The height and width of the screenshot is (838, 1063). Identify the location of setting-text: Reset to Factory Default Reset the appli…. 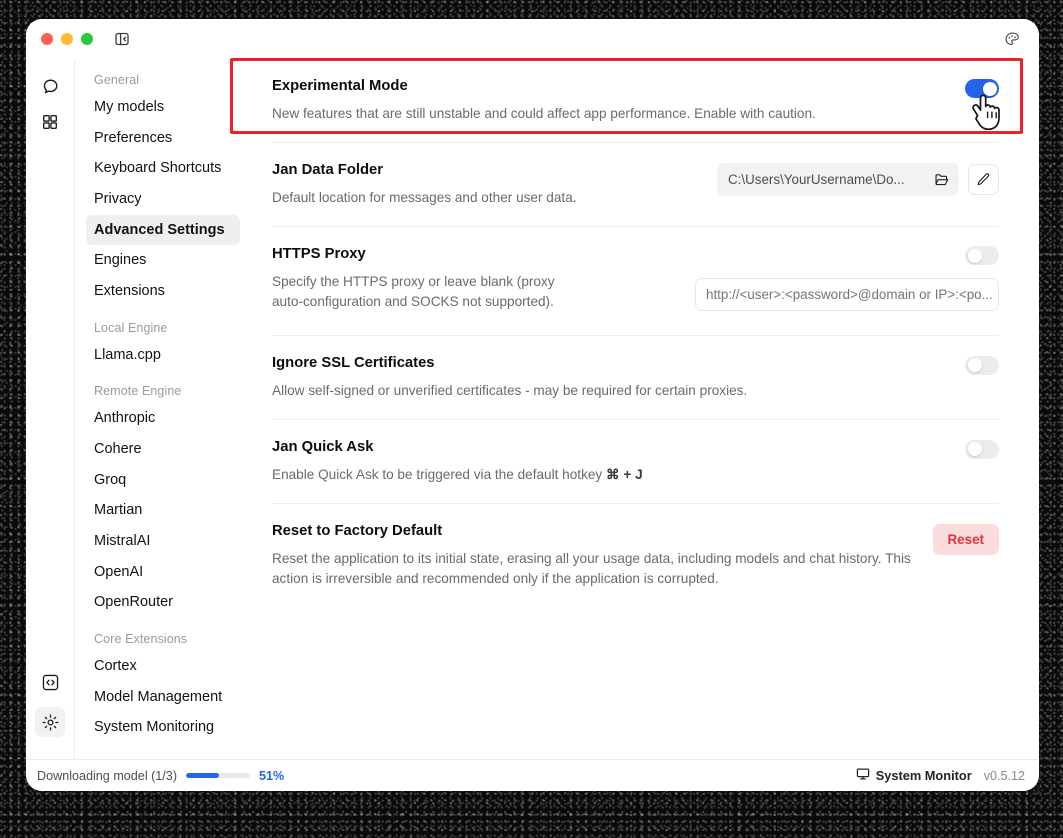
(602, 556).